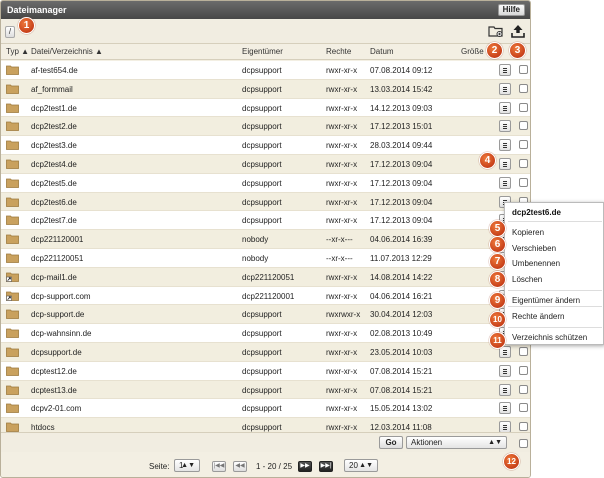 This screenshot has height=478, width=604. Describe the element at coordinates (546, 300) in the screenshot. I see `context-menu-item: Eigentümer ändern` at that location.